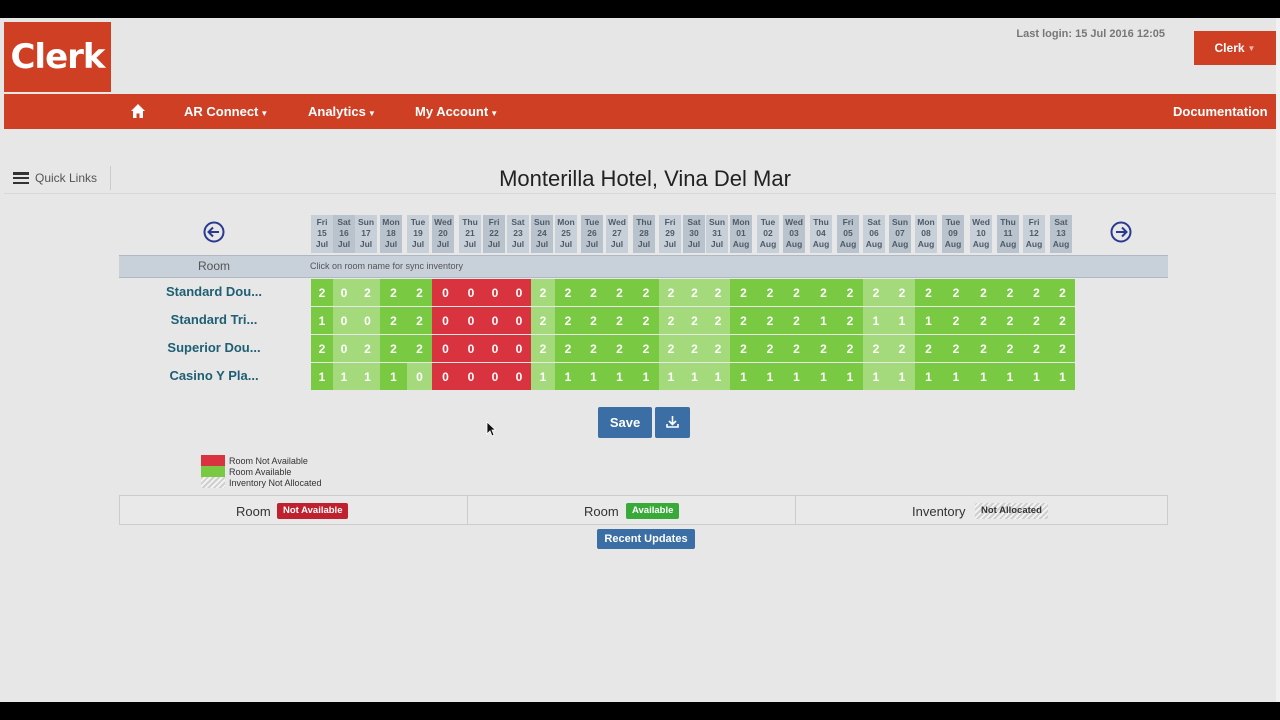  Describe the element at coordinates (1278, 360) in the screenshot. I see `scrollbar` at that location.